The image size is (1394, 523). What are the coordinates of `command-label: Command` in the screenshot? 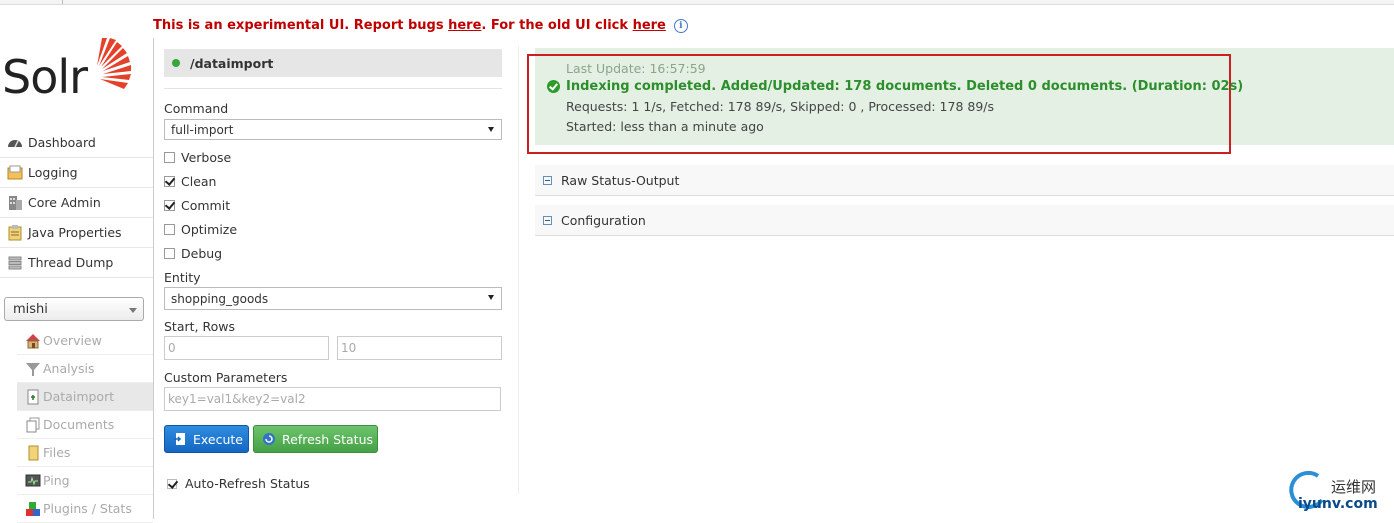 It's located at (196, 108).